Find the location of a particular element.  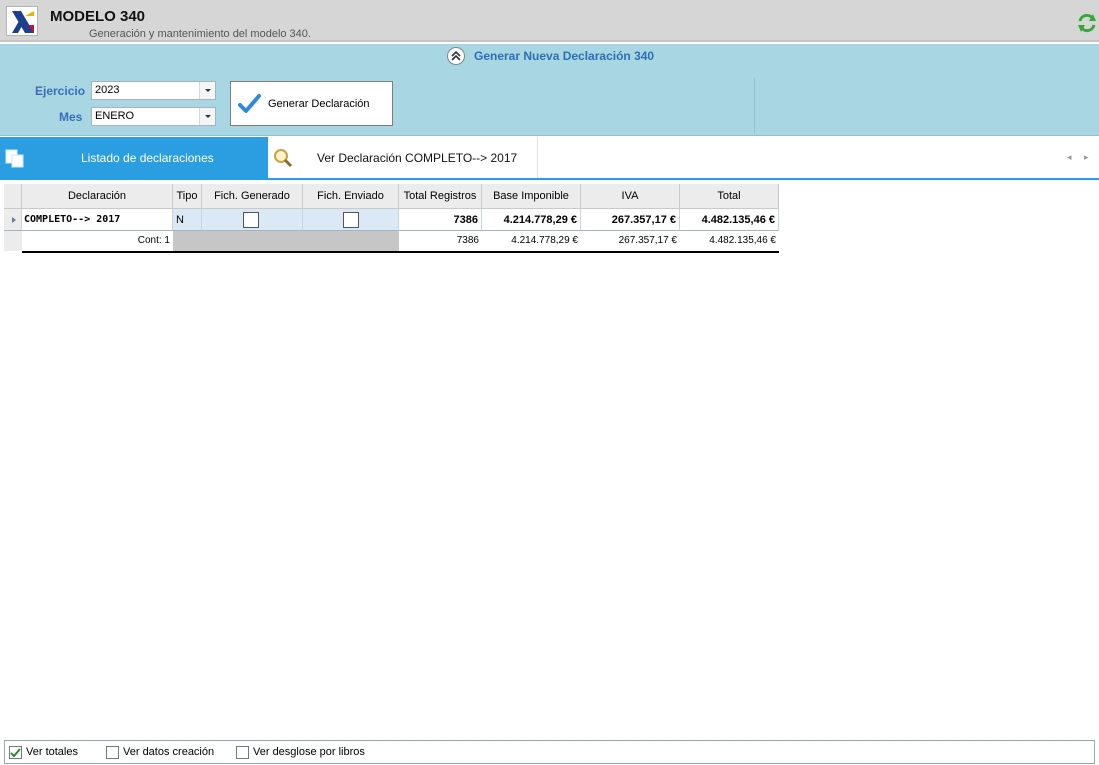

grid-bottom-rule is located at coordinates (400, 252).